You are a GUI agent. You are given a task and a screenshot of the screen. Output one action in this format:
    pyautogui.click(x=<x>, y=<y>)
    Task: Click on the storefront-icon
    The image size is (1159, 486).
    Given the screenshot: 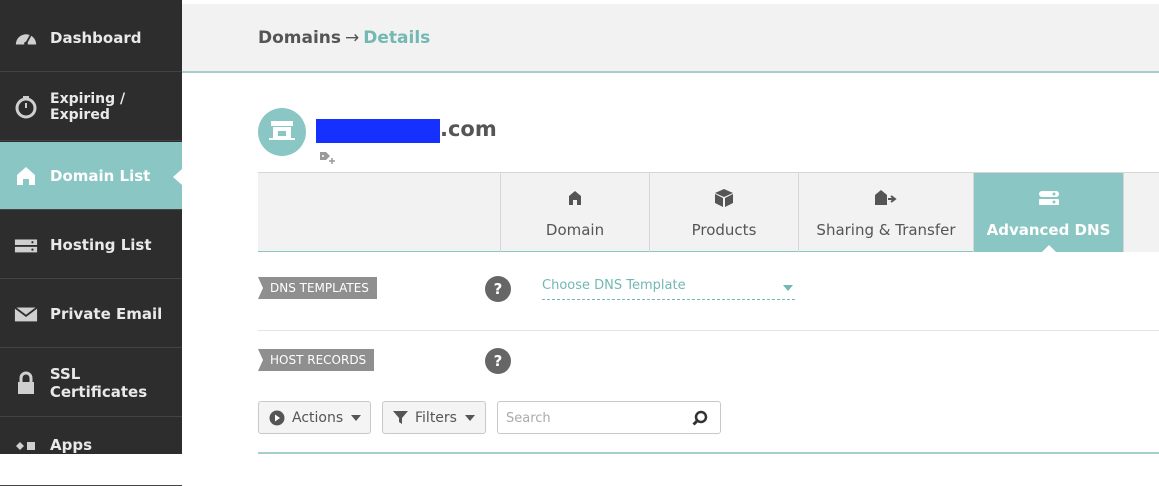 What is the action you would take?
    pyautogui.click(x=282, y=132)
    